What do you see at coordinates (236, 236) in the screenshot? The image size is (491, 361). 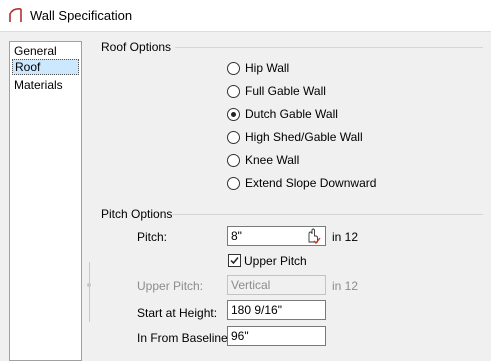 I see `pitch-value: 8"` at bounding box center [236, 236].